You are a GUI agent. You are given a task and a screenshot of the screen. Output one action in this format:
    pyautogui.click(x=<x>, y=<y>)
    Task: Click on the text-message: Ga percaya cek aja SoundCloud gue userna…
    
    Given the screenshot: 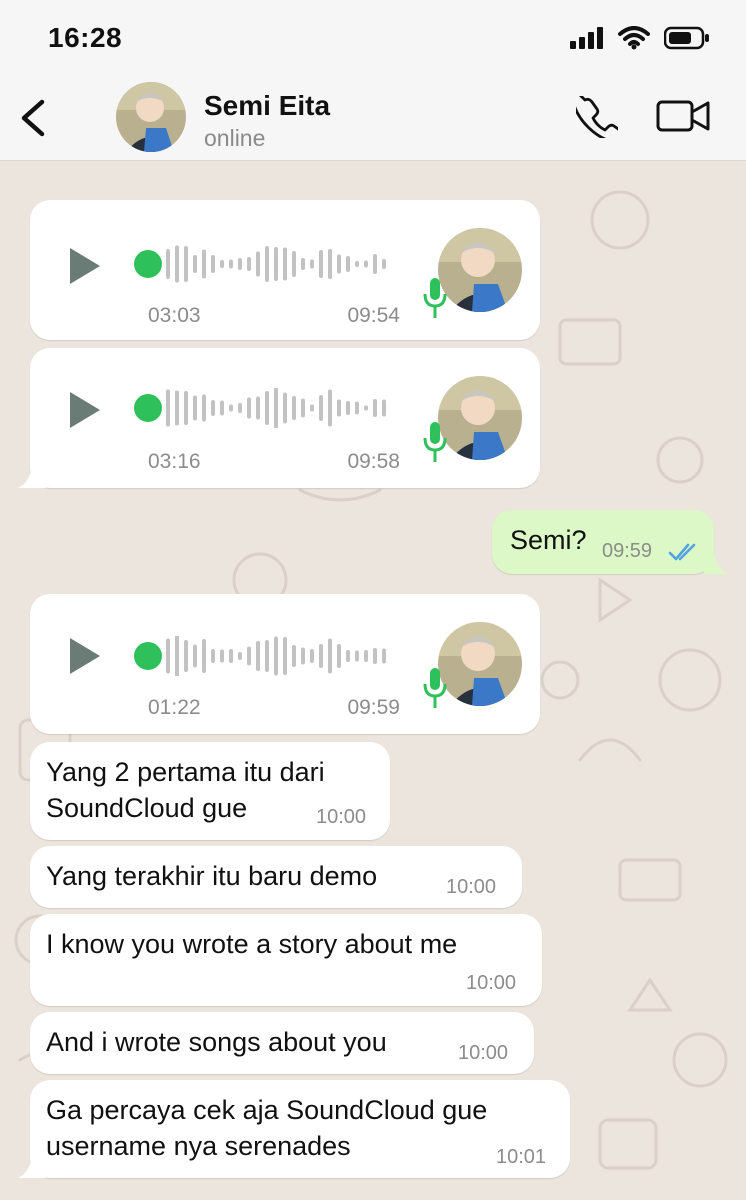 What is the action you would take?
    pyautogui.click(x=300, y=1129)
    